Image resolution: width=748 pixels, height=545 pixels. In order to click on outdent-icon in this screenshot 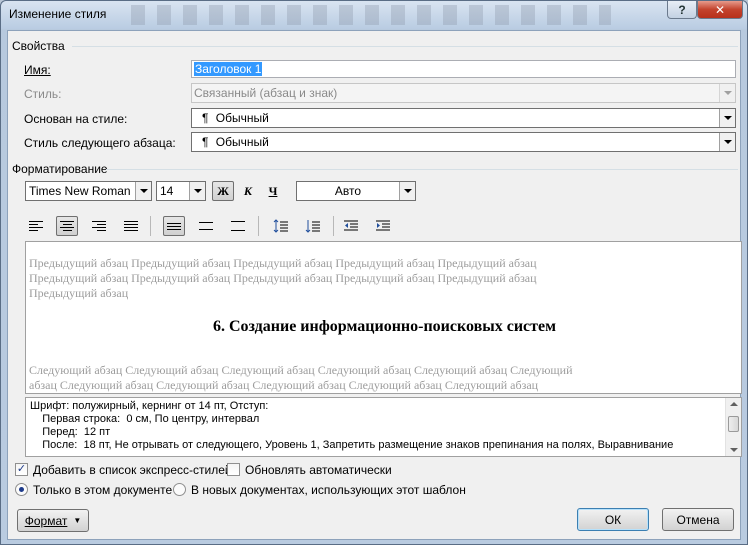, I will do `click(351, 225)`.